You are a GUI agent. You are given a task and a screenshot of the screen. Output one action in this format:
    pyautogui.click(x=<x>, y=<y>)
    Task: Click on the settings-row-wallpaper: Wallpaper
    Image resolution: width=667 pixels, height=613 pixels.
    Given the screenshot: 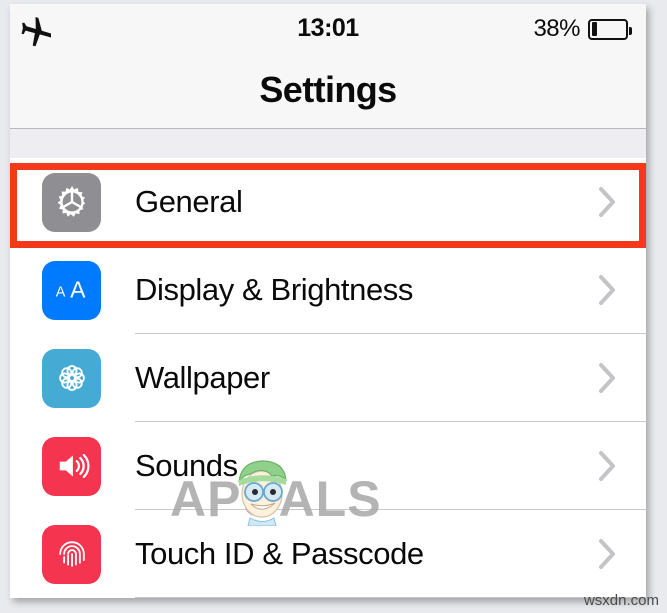 What is the action you would take?
    pyautogui.click(x=328, y=378)
    